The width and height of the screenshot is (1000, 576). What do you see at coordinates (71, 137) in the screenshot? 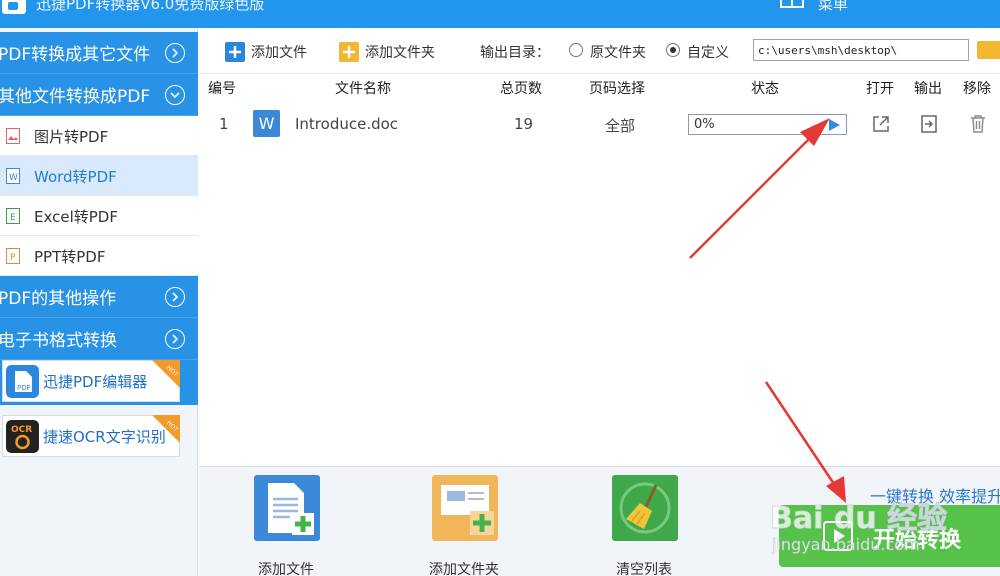
I see `sidebar-item-label: 图片转PDF` at bounding box center [71, 137].